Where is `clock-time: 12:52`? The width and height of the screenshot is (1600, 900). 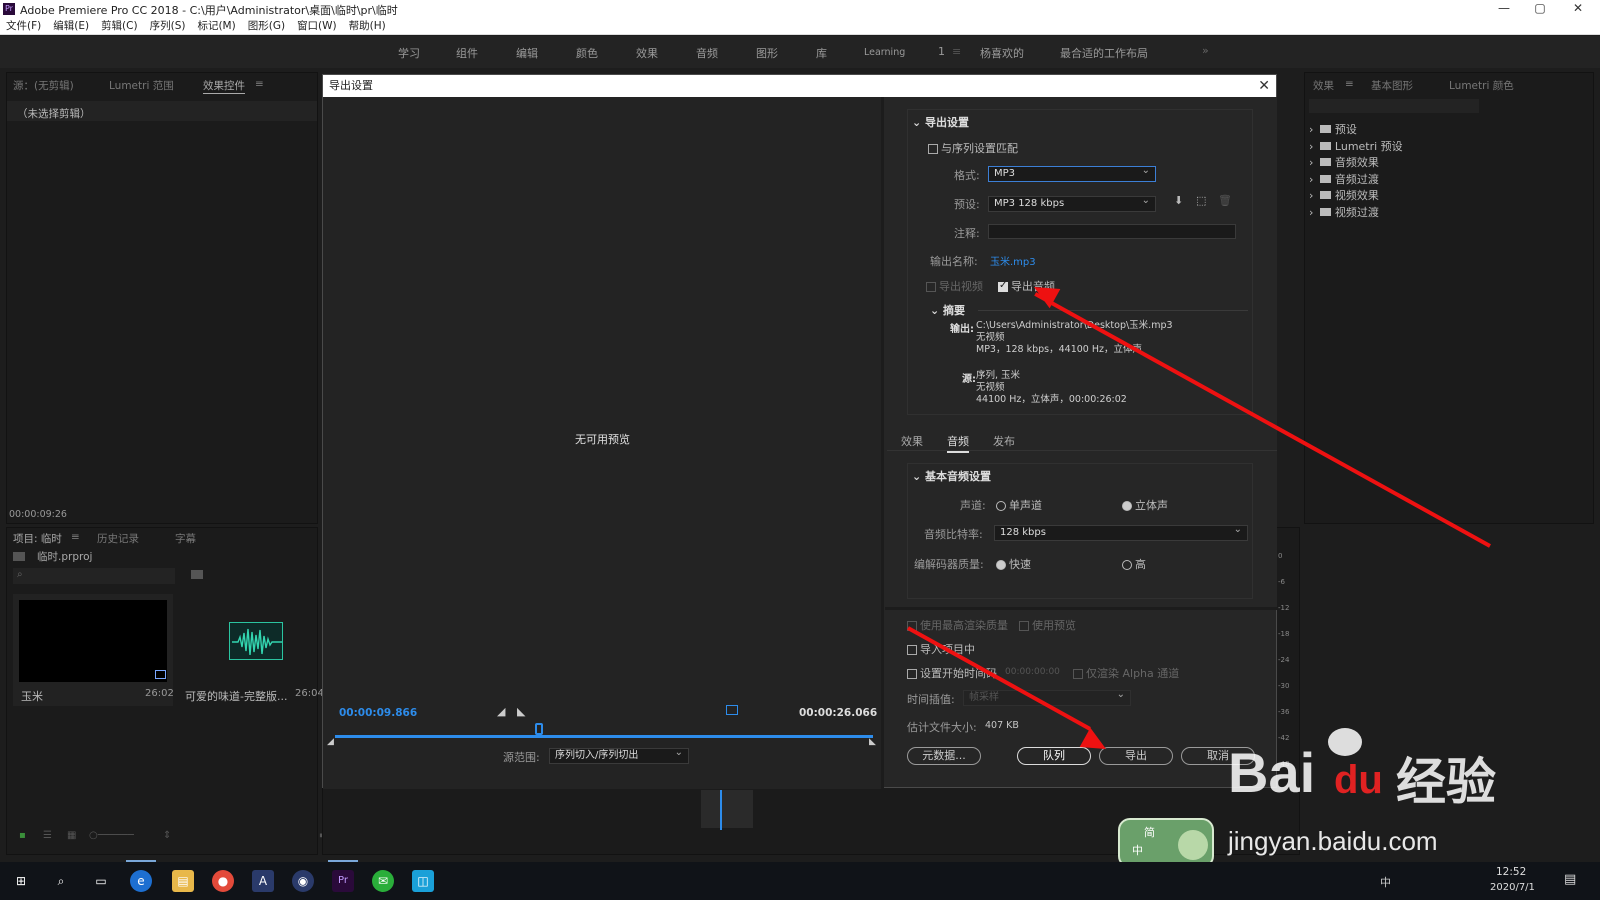 clock-time: 12:52 is located at coordinates (1511, 872).